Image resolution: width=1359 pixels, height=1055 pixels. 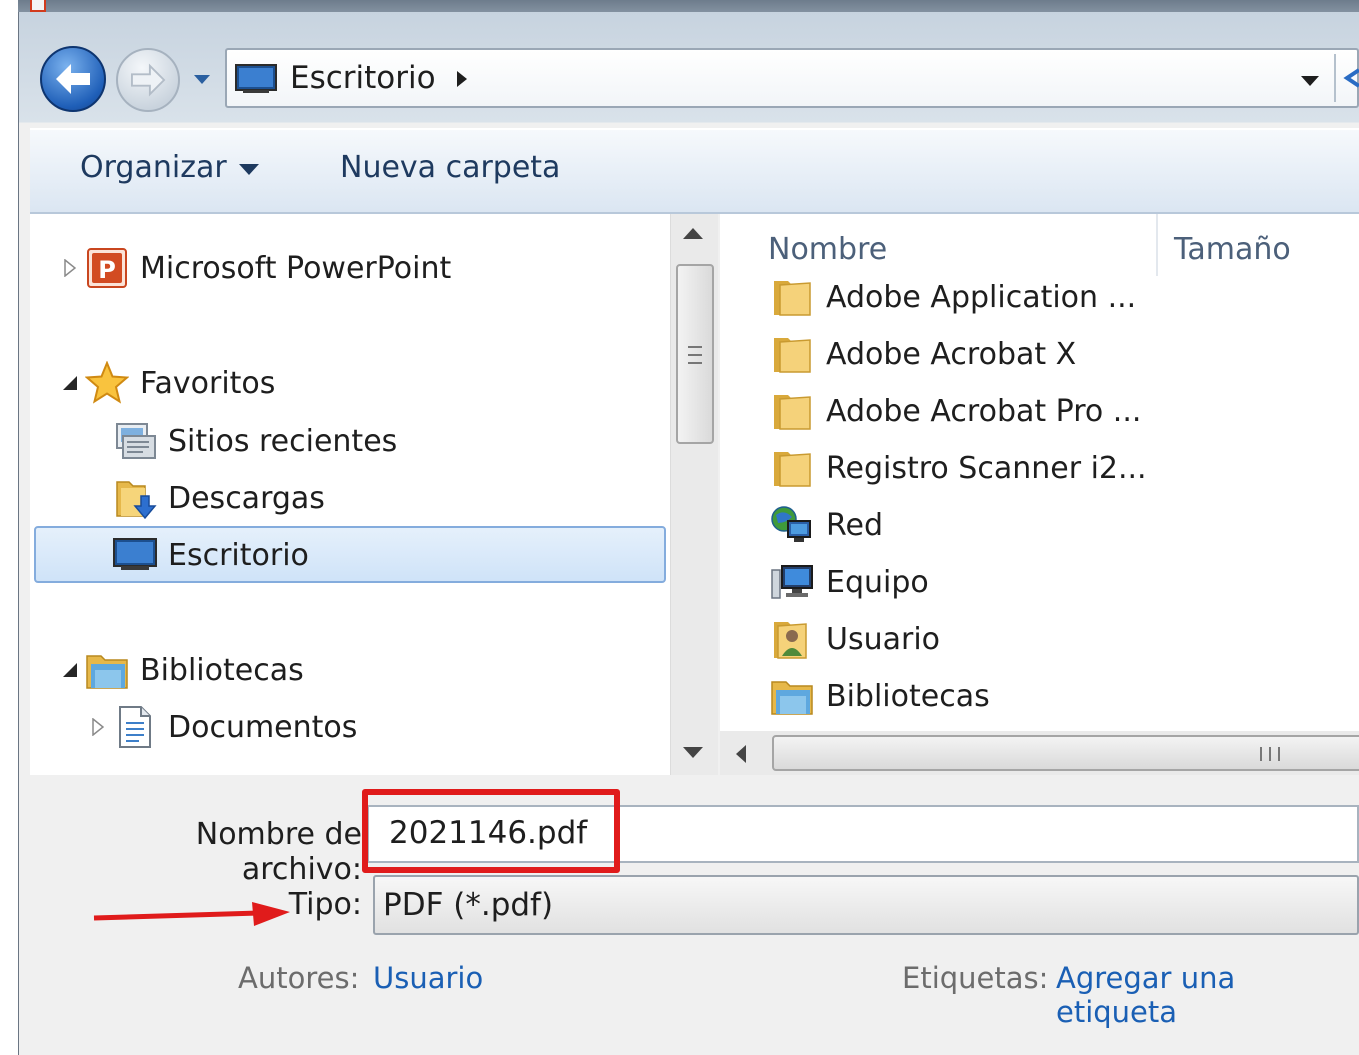 I want to click on list-item: Equipo, so click(x=849, y=582).